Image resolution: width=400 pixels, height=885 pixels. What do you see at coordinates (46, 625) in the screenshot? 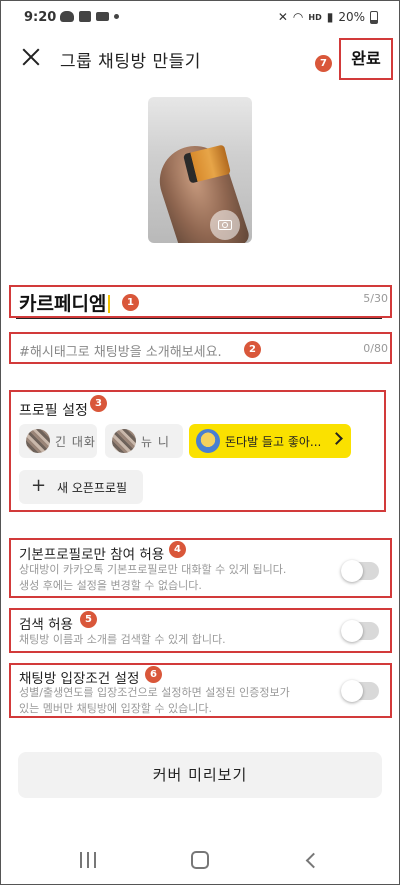
I see `setting-title: 검색 허용` at bounding box center [46, 625].